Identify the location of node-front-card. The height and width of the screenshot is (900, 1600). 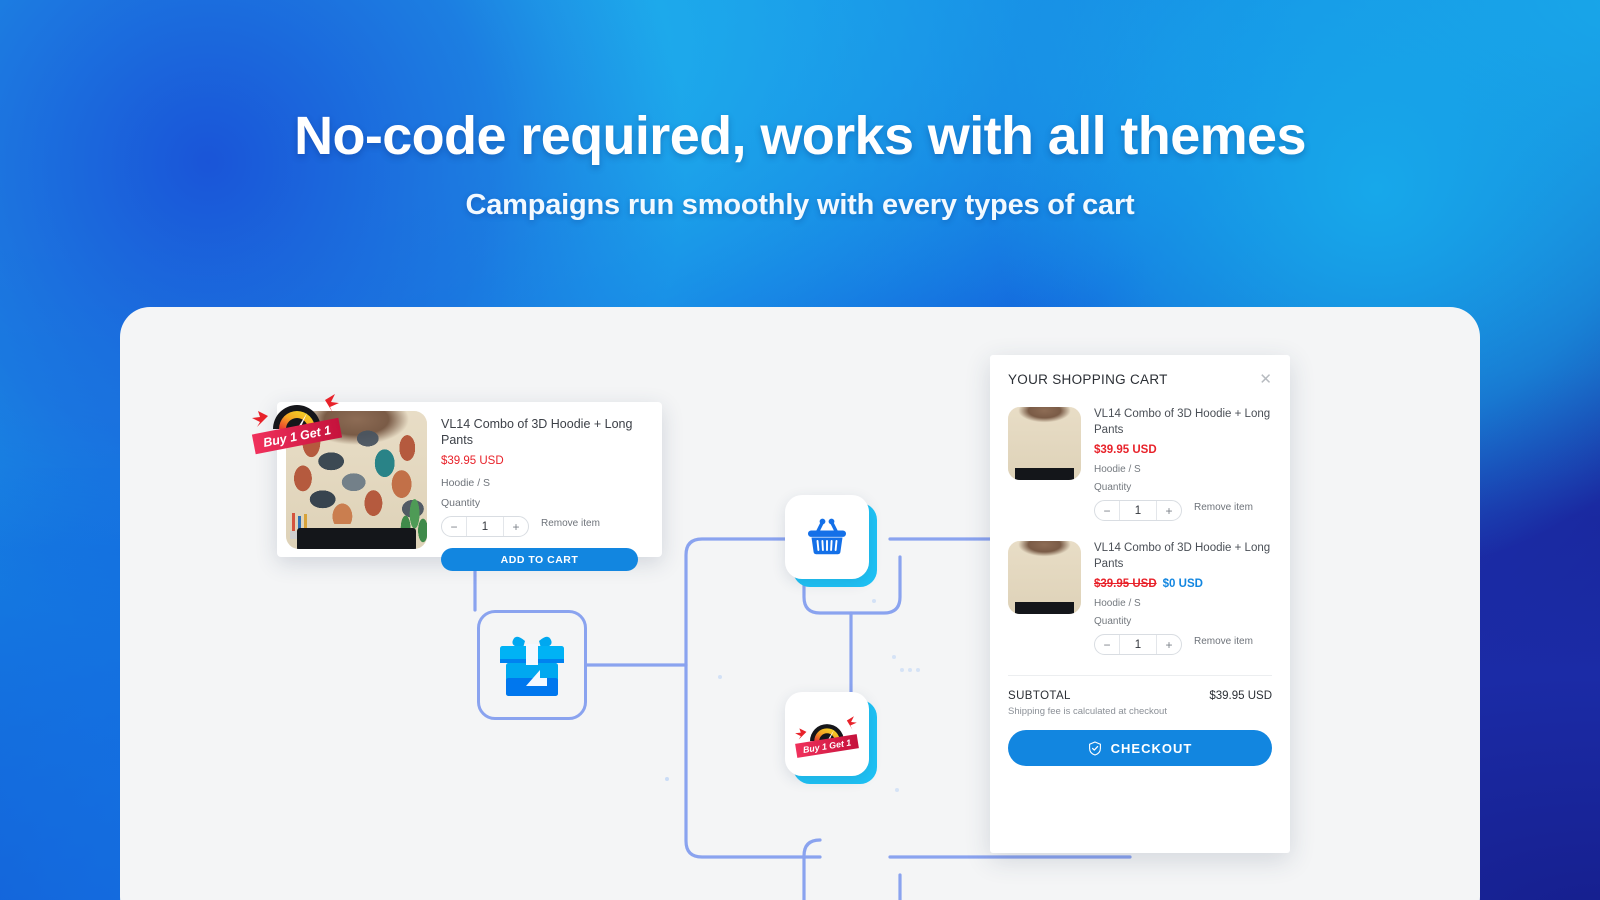
(827, 537).